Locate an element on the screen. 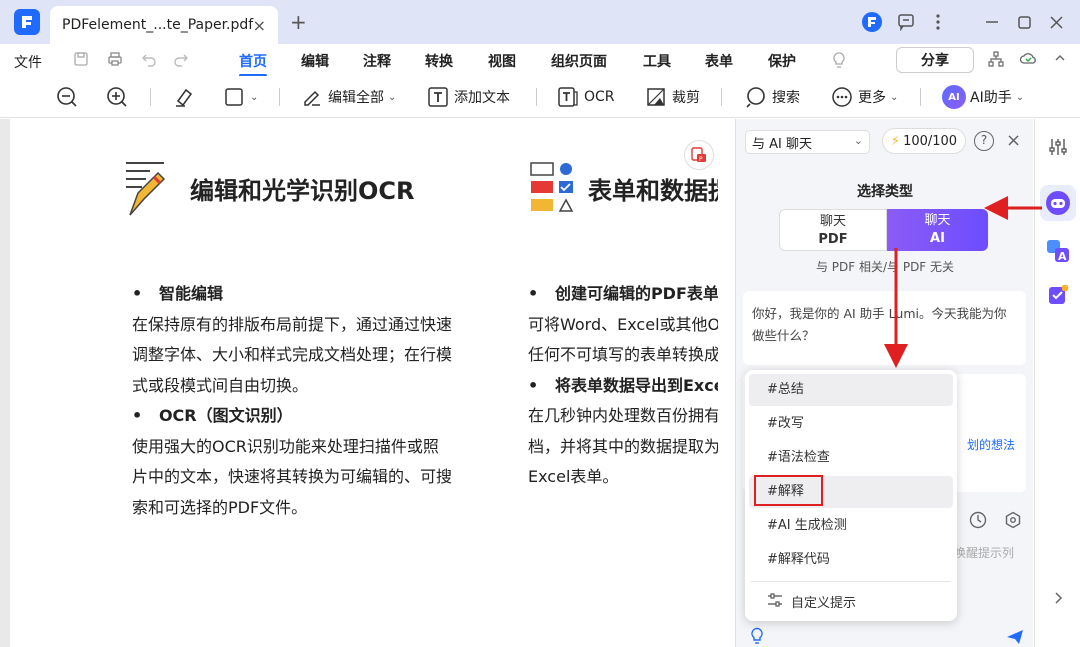 The width and height of the screenshot is (1080, 647). chat-ai-line2: AI is located at coordinates (937, 238).